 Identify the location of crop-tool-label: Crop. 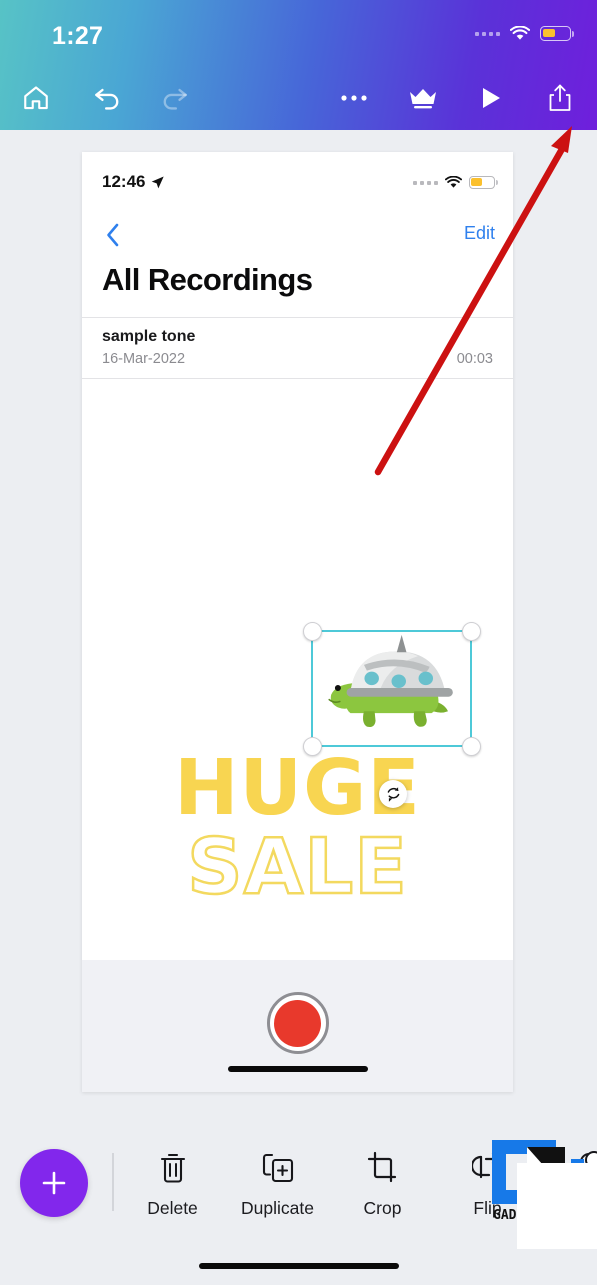
(382, 1208).